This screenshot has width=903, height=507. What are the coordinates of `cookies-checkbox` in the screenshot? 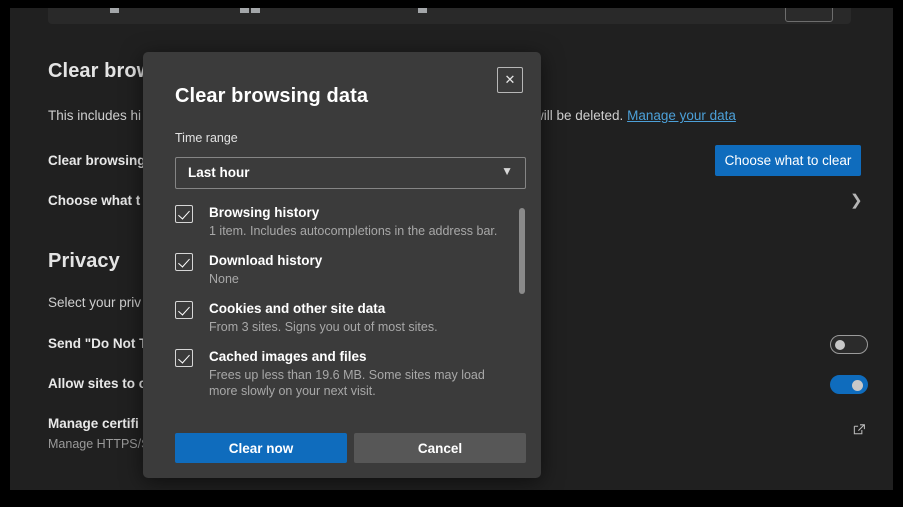 It's located at (184, 310).